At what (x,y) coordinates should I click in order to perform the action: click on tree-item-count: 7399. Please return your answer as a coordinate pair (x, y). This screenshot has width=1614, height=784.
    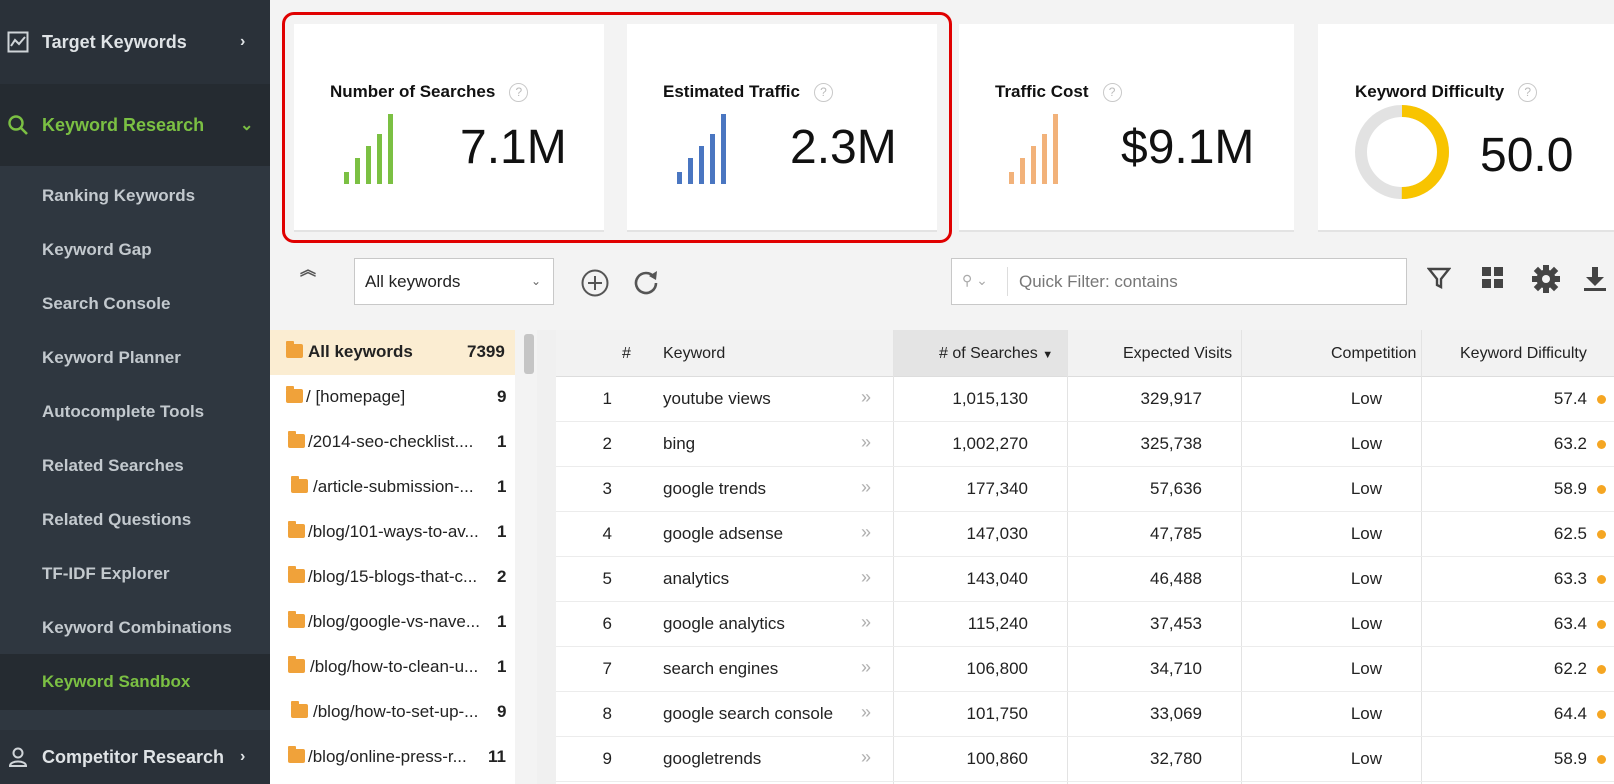
    Looking at the image, I should click on (486, 351).